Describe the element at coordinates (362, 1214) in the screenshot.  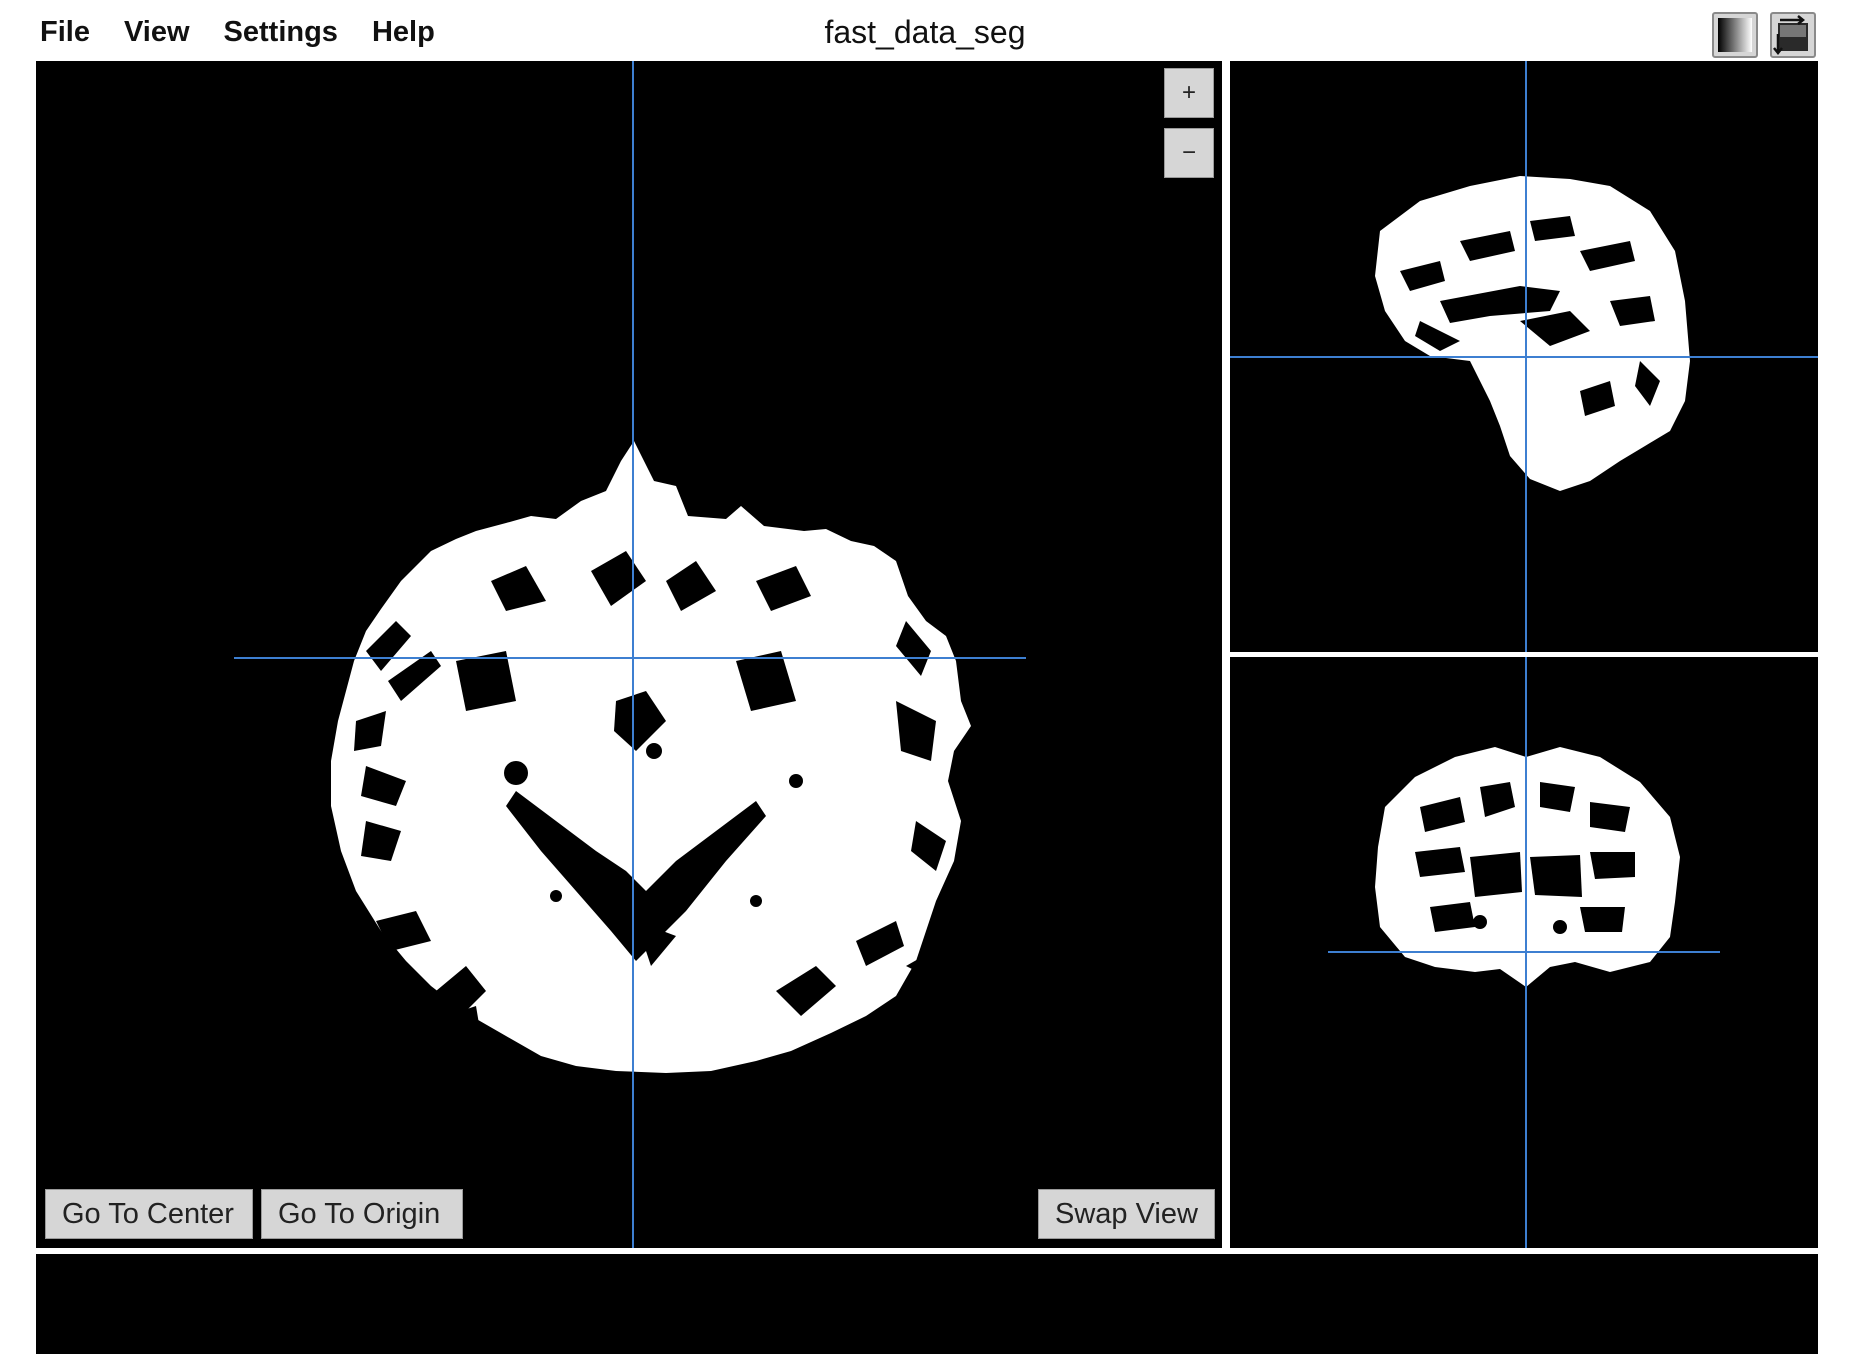
I see `go-to-origin-button: Go To Origin` at that location.